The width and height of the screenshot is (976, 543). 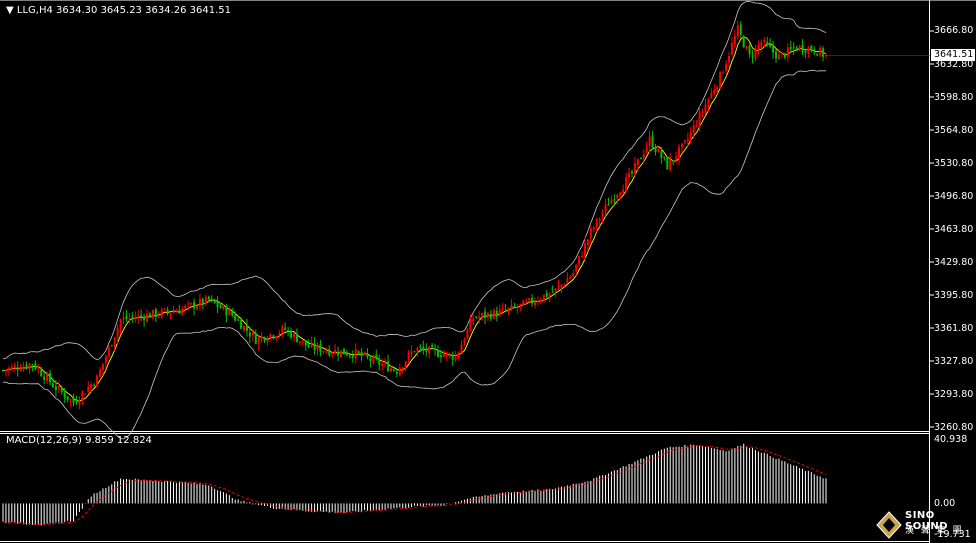 What do you see at coordinates (934, 531) in the screenshot?
I see `logo-subtext: 漢 聲 集 團` at bounding box center [934, 531].